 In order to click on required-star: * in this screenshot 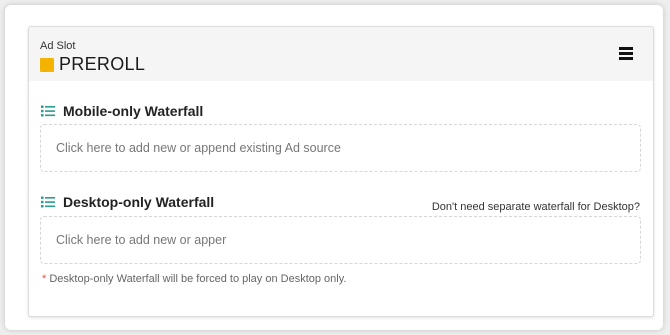, I will do `click(44, 279)`.